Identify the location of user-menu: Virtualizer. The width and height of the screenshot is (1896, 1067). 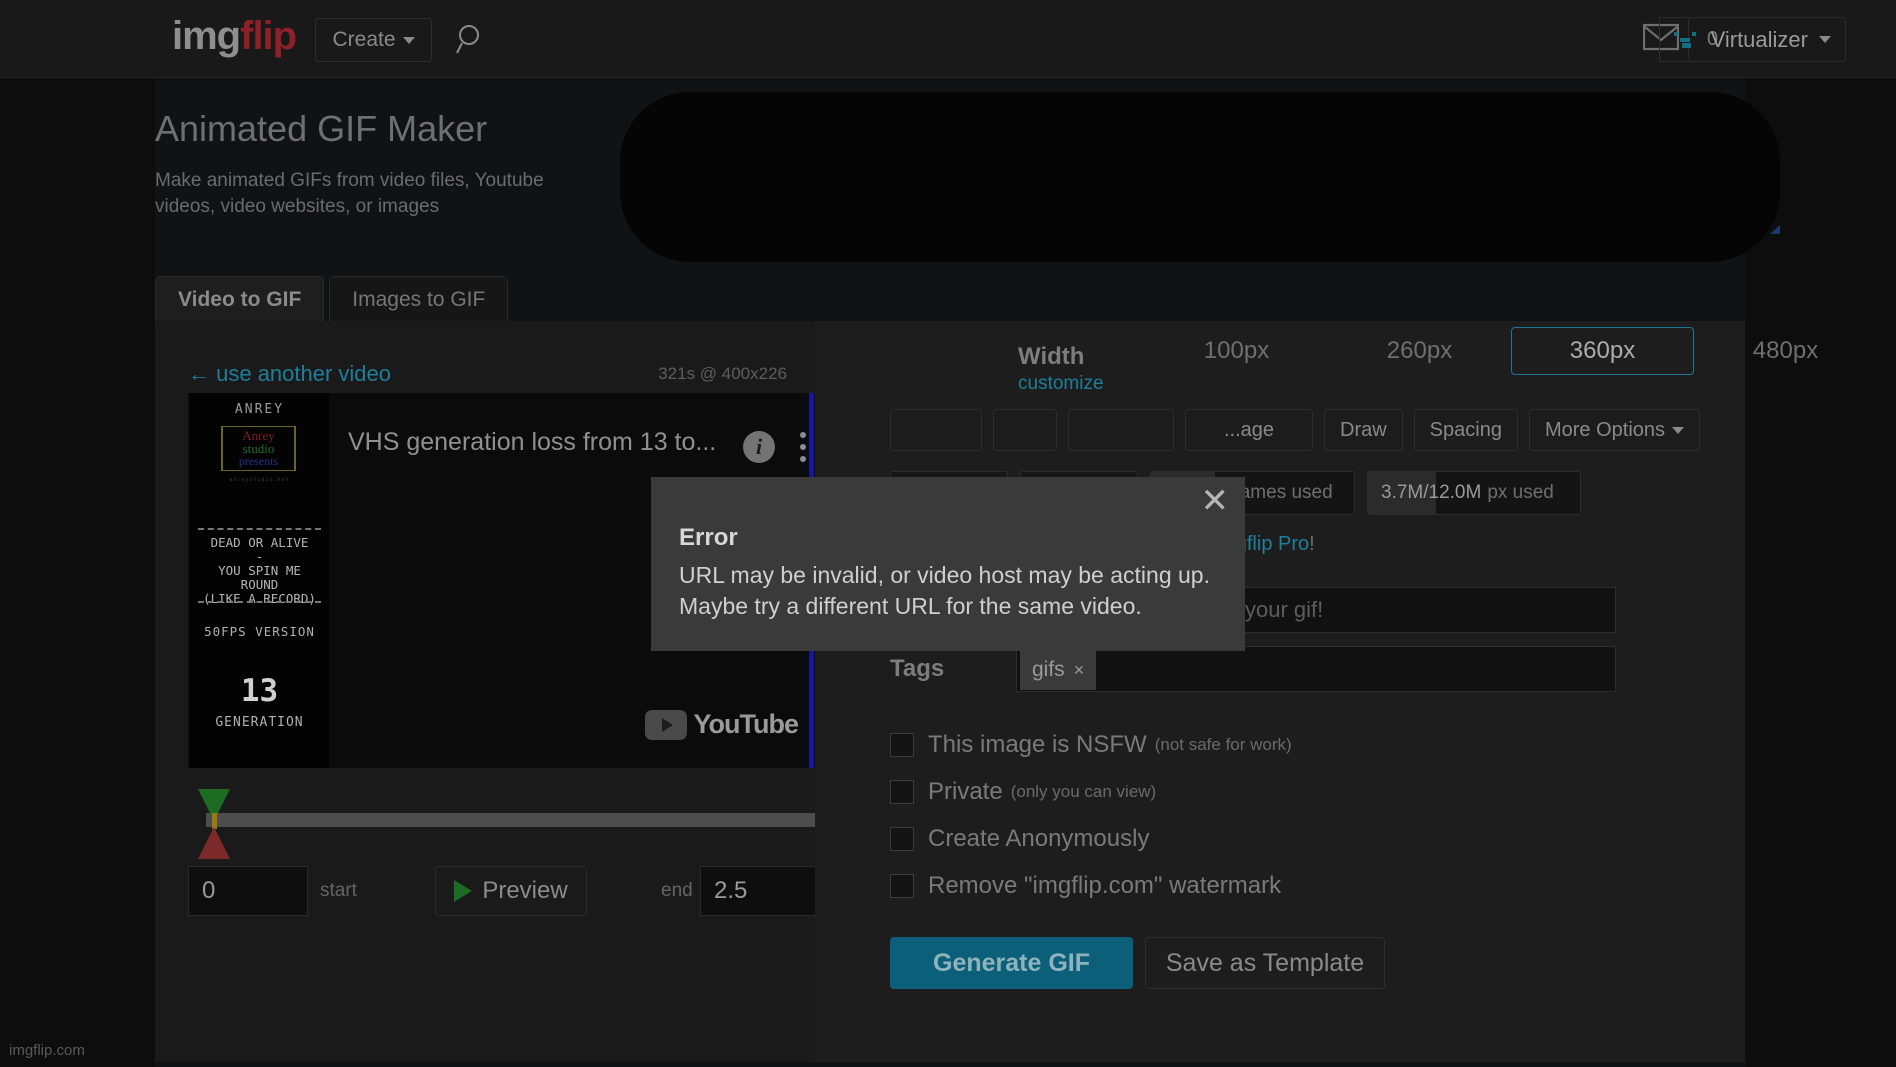
(1752, 39).